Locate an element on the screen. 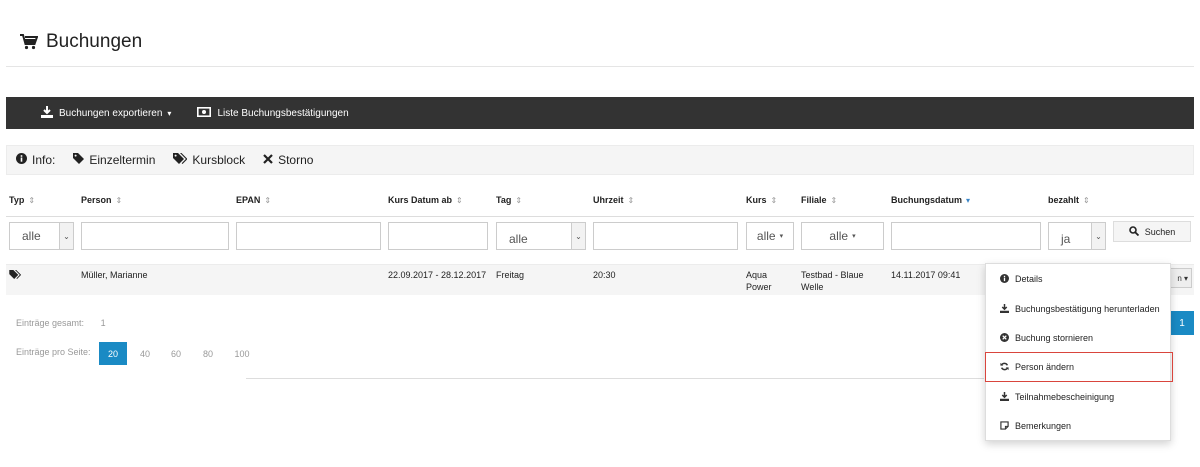 This screenshot has height=467, width=1200. column-header-epan: EPAN ⇕ is located at coordinates (253, 200).